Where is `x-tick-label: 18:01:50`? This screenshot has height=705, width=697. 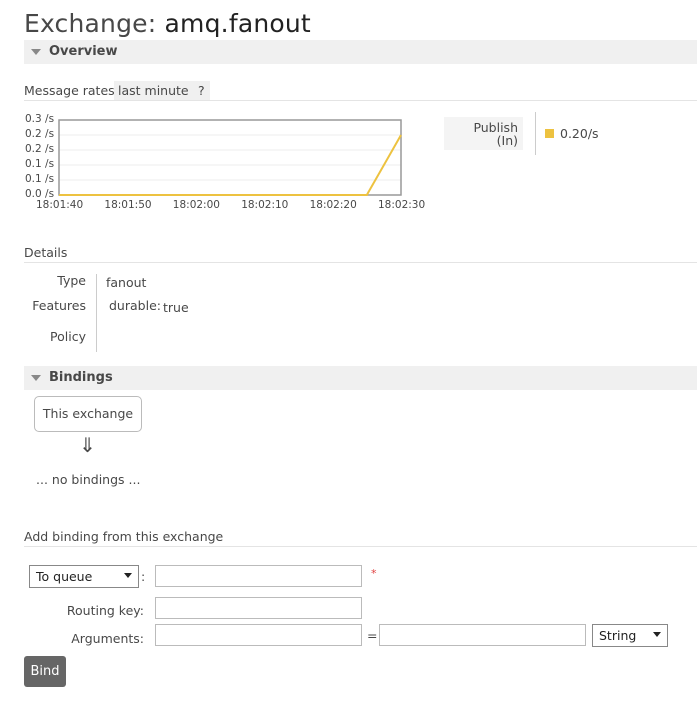 x-tick-label: 18:01:50 is located at coordinates (128, 205).